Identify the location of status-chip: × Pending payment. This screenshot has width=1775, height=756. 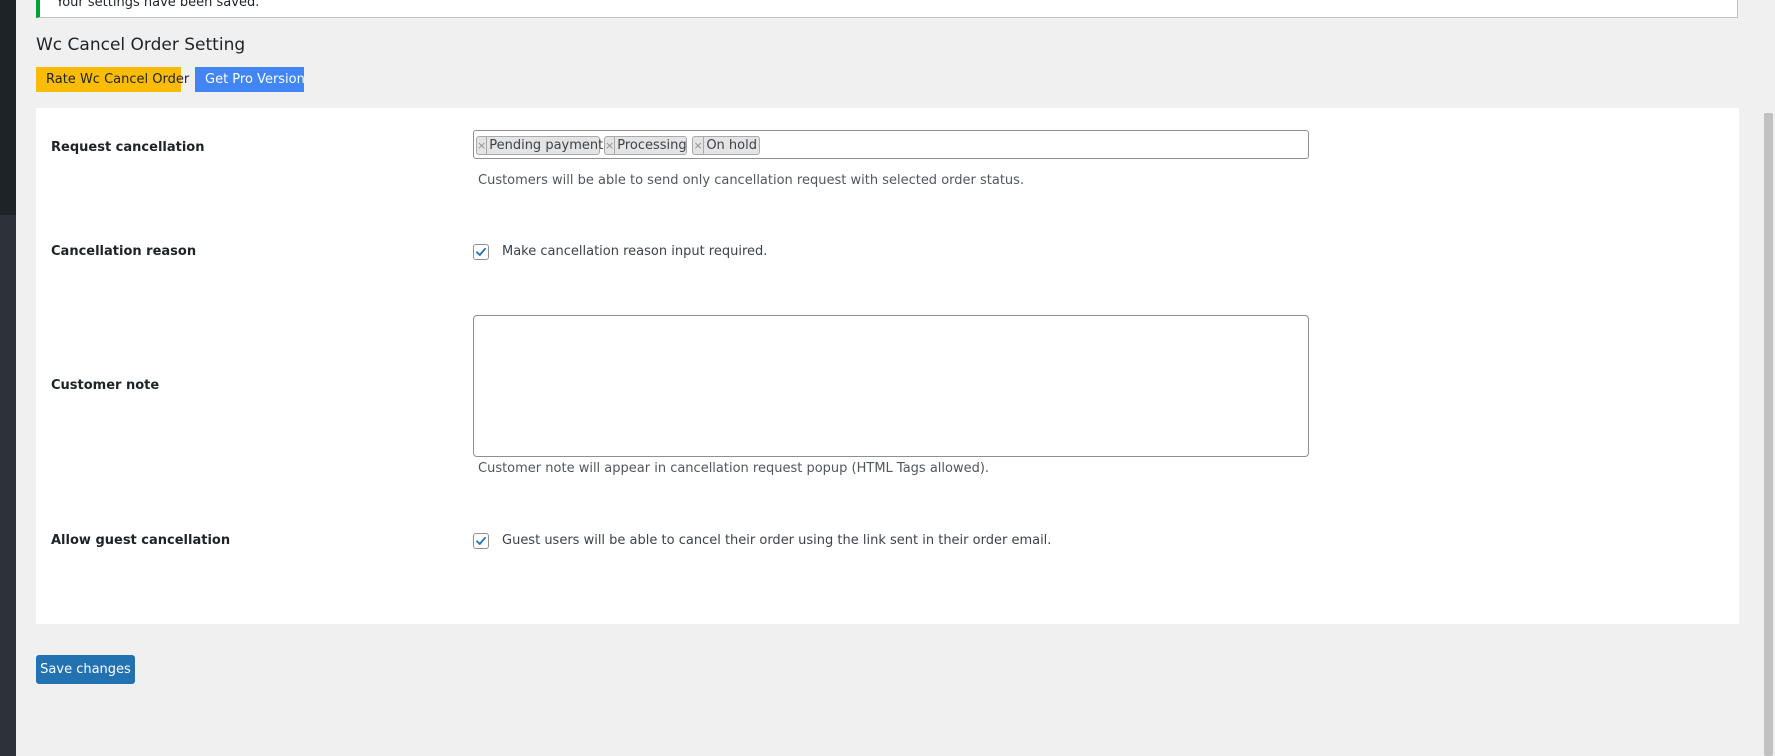
(539, 145).